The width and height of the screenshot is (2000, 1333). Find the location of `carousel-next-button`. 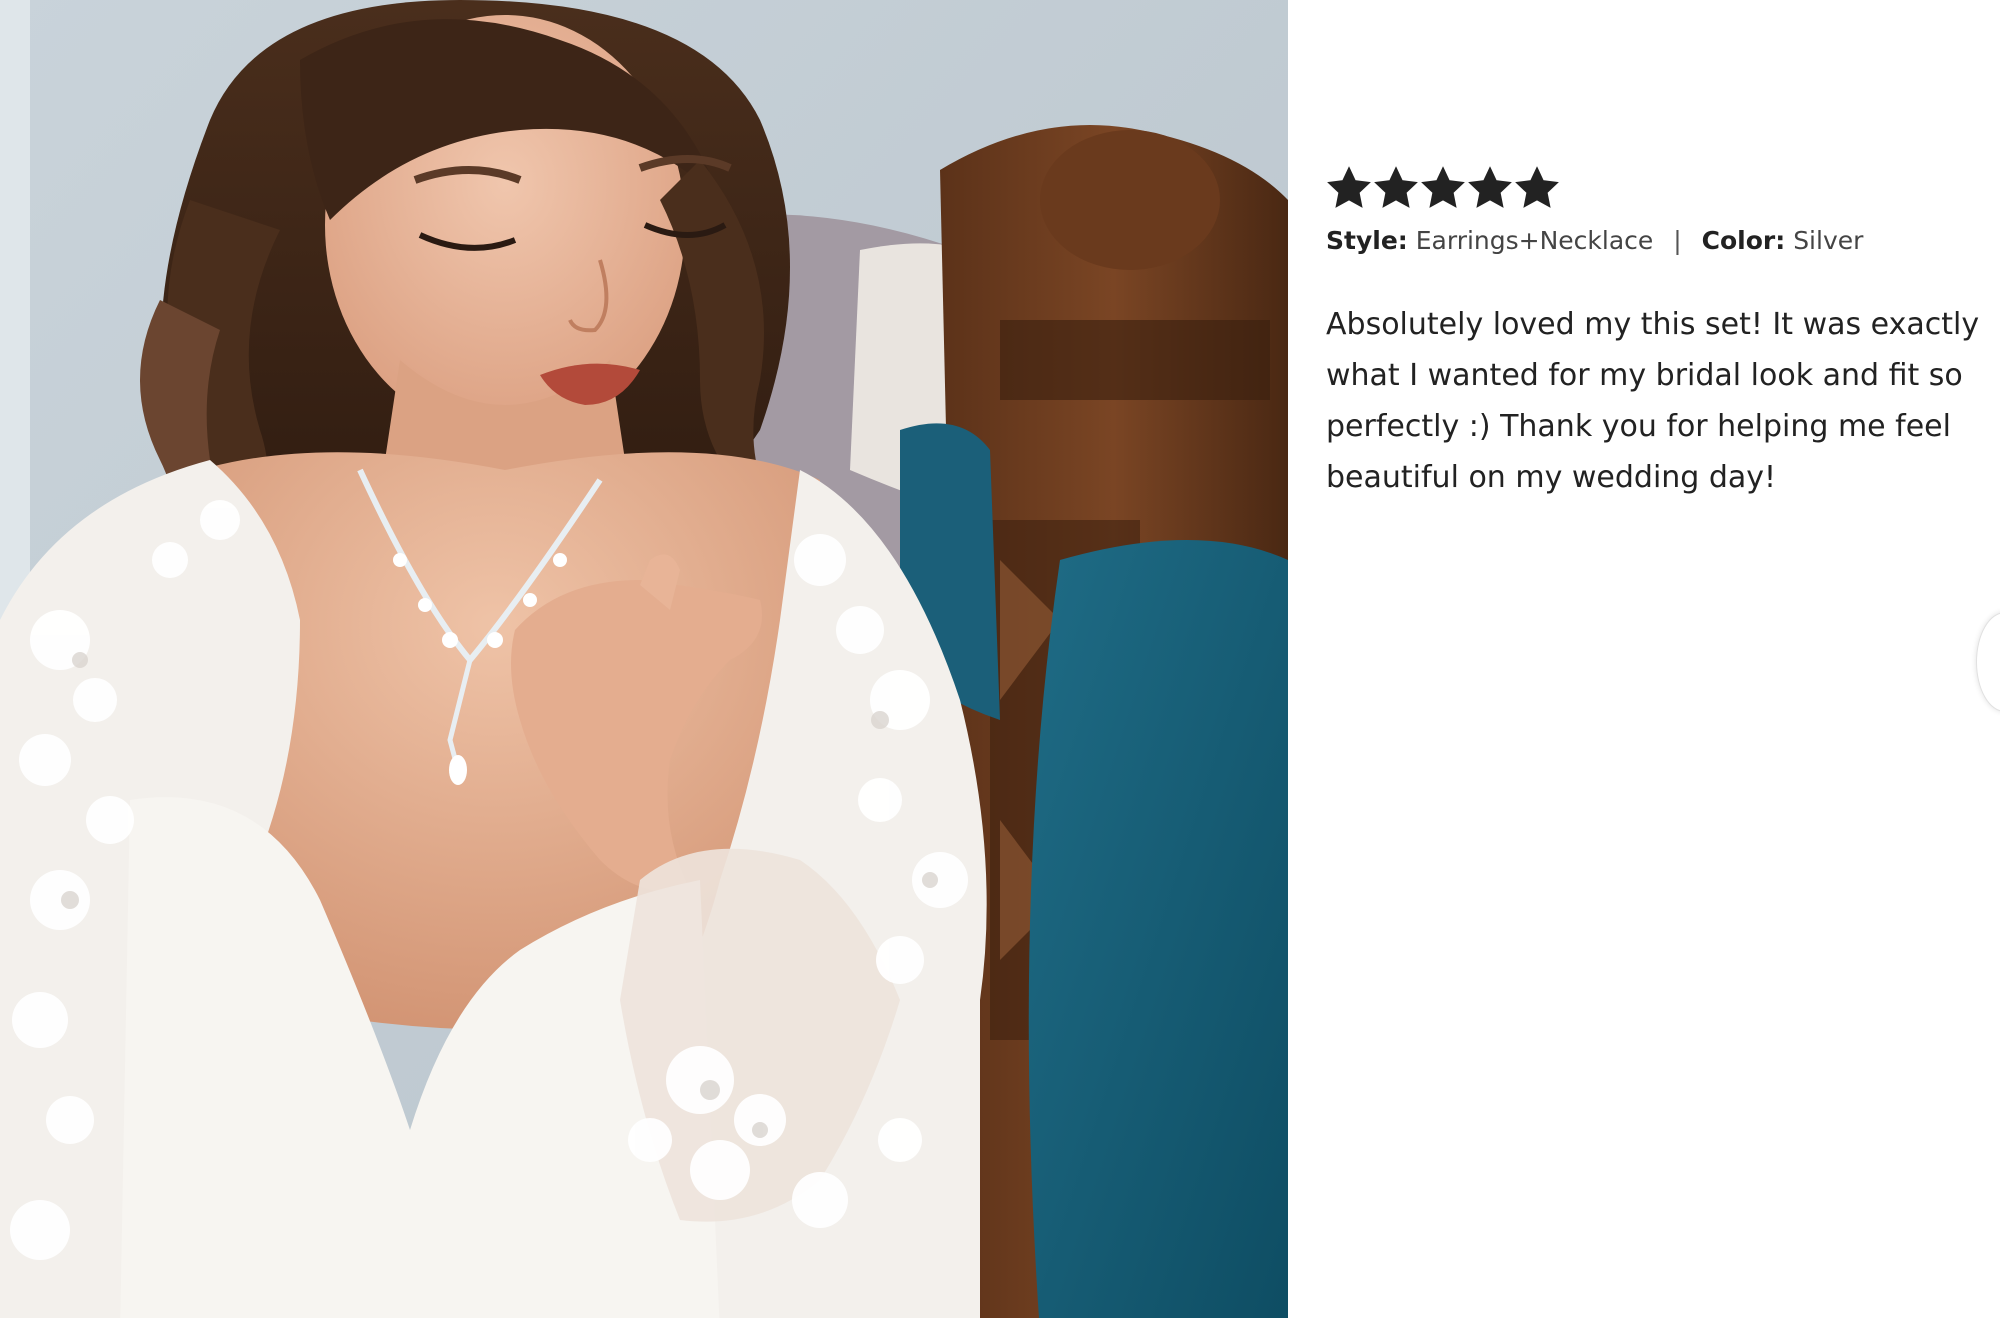

carousel-next-button is located at coordinates (1988, 662).